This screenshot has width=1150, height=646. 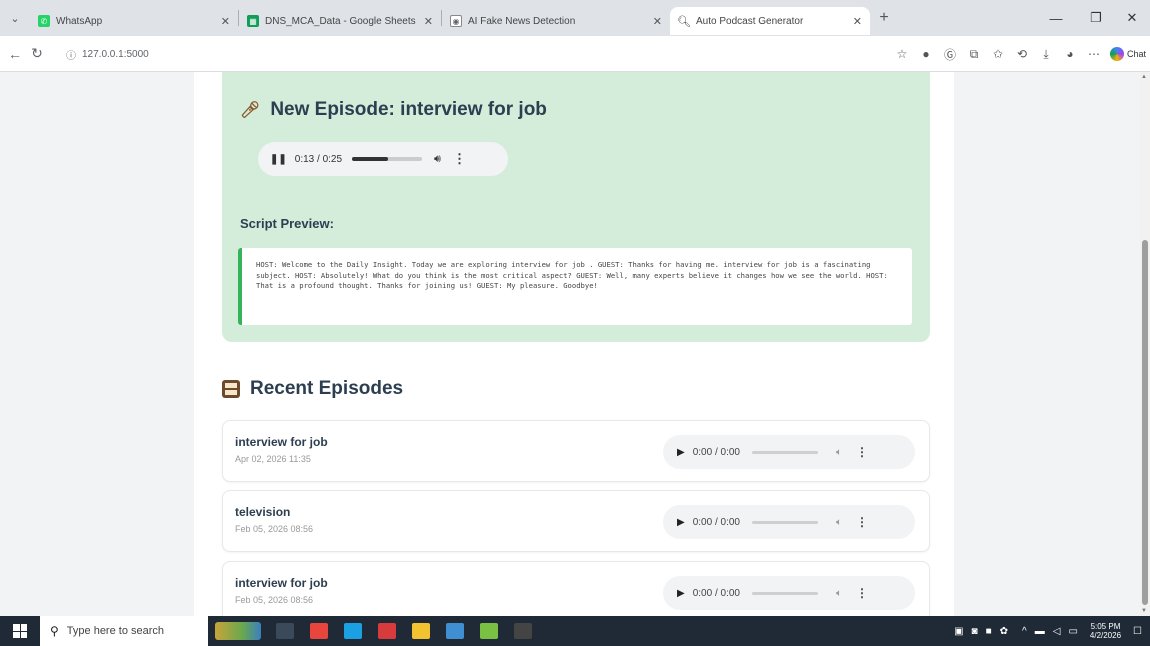 What do you see at coordinates (253, 21) in the screenshot?
I see `sheets-icon: ▦` at bounding box center [253, 21].